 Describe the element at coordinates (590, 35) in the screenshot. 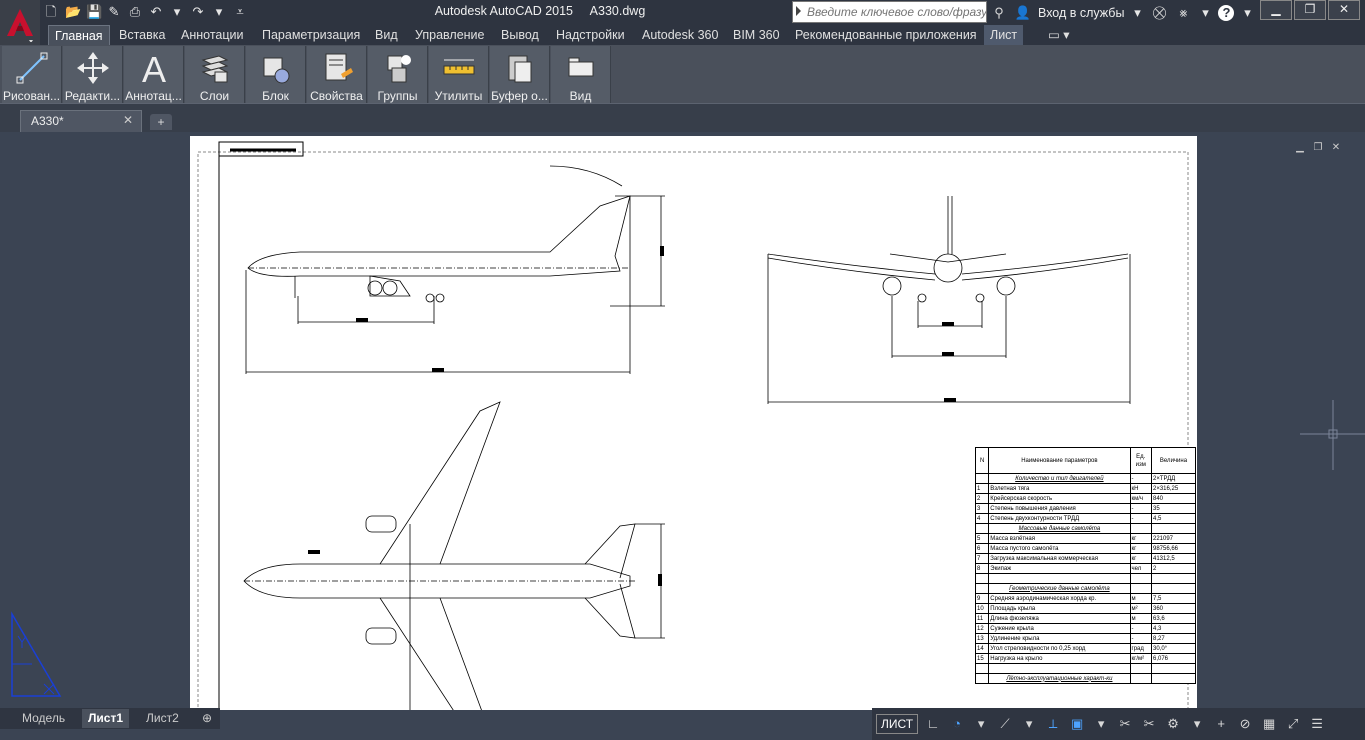

I see `tab-addins: Надстройки` at that location.